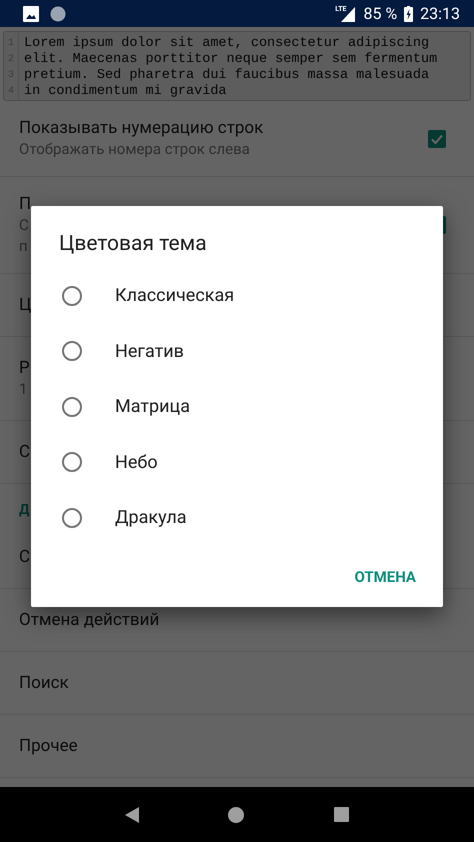 Image resolution: width=474 pixels, height=842 pixels. Describe the element at coordinates (437, 139) in the screenshot. I see `checkbox` at that location.